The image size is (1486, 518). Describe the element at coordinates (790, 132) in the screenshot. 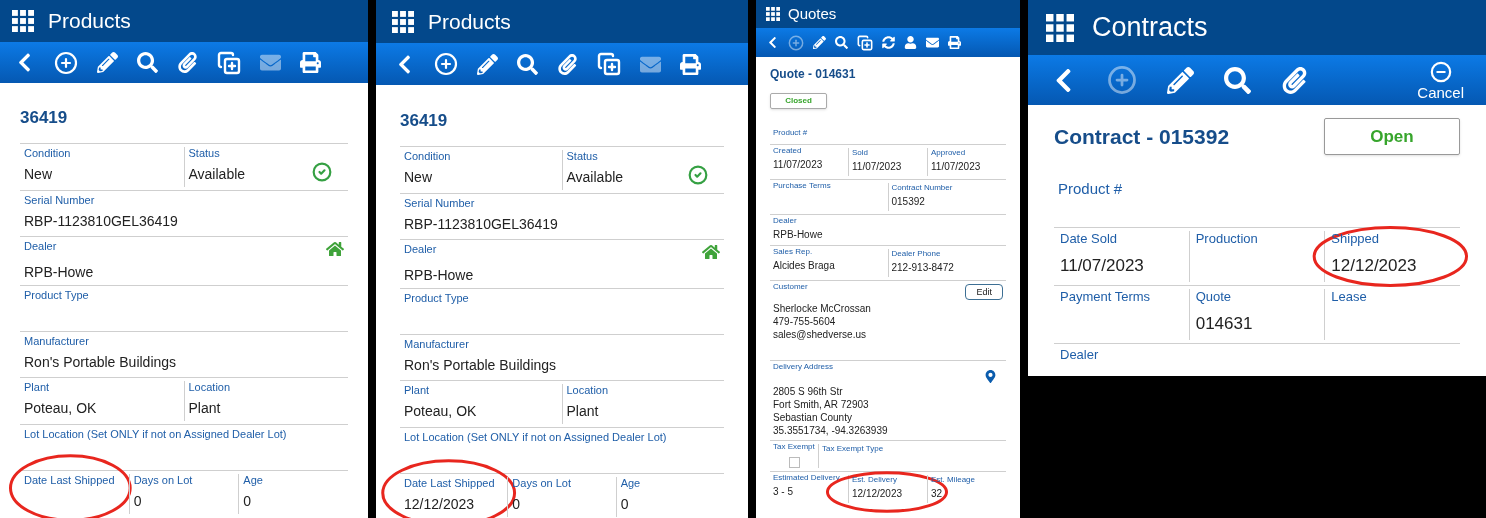

I see `field-label: Product #` at that location.